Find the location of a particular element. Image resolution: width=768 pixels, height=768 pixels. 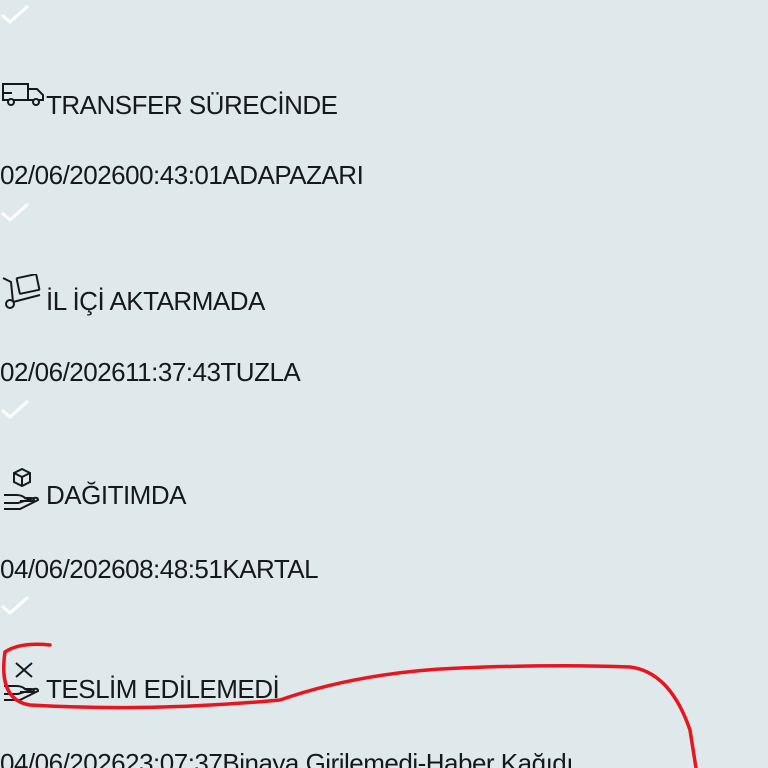

tracking-event-status: TESLİM EDİLEMEDİ is located at coordinates (140, 683).